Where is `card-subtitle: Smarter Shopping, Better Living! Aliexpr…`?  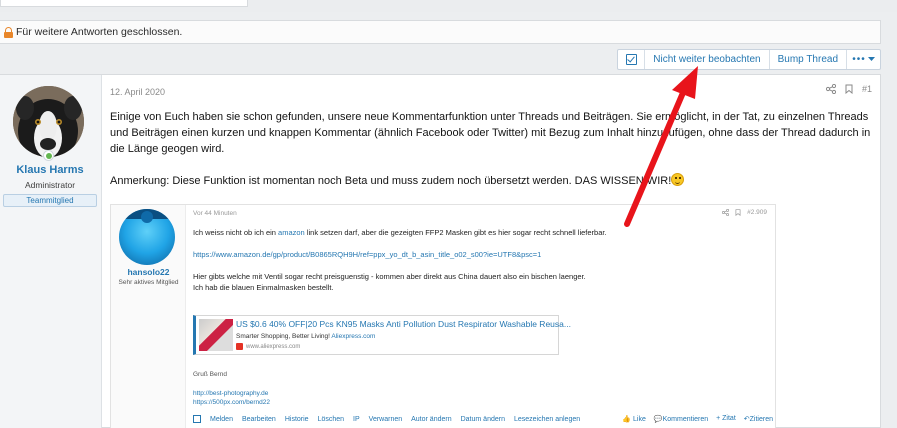
card-subtitle: Smarter Shopping, Better Living! Aliexpr… is located at coordinates (306, 336).